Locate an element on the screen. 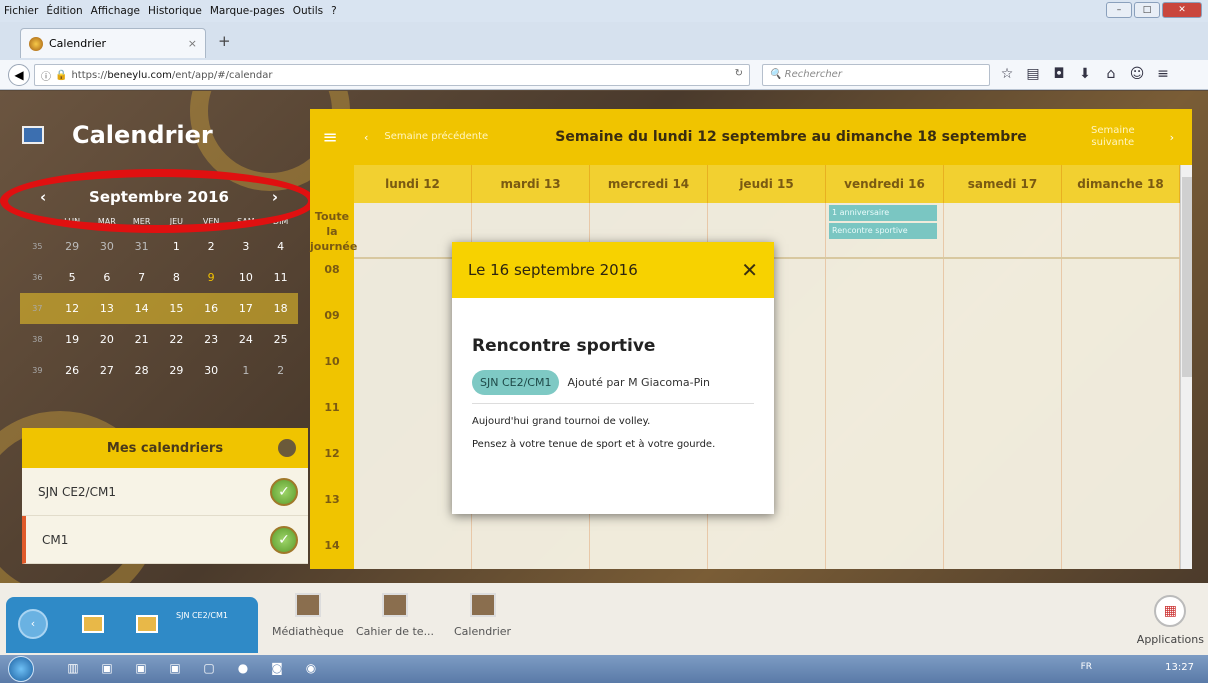 The height and width of the screenshot is (683, 1208). hamburger-menu-icon: ≡ is located at coordinates (1163, 74).